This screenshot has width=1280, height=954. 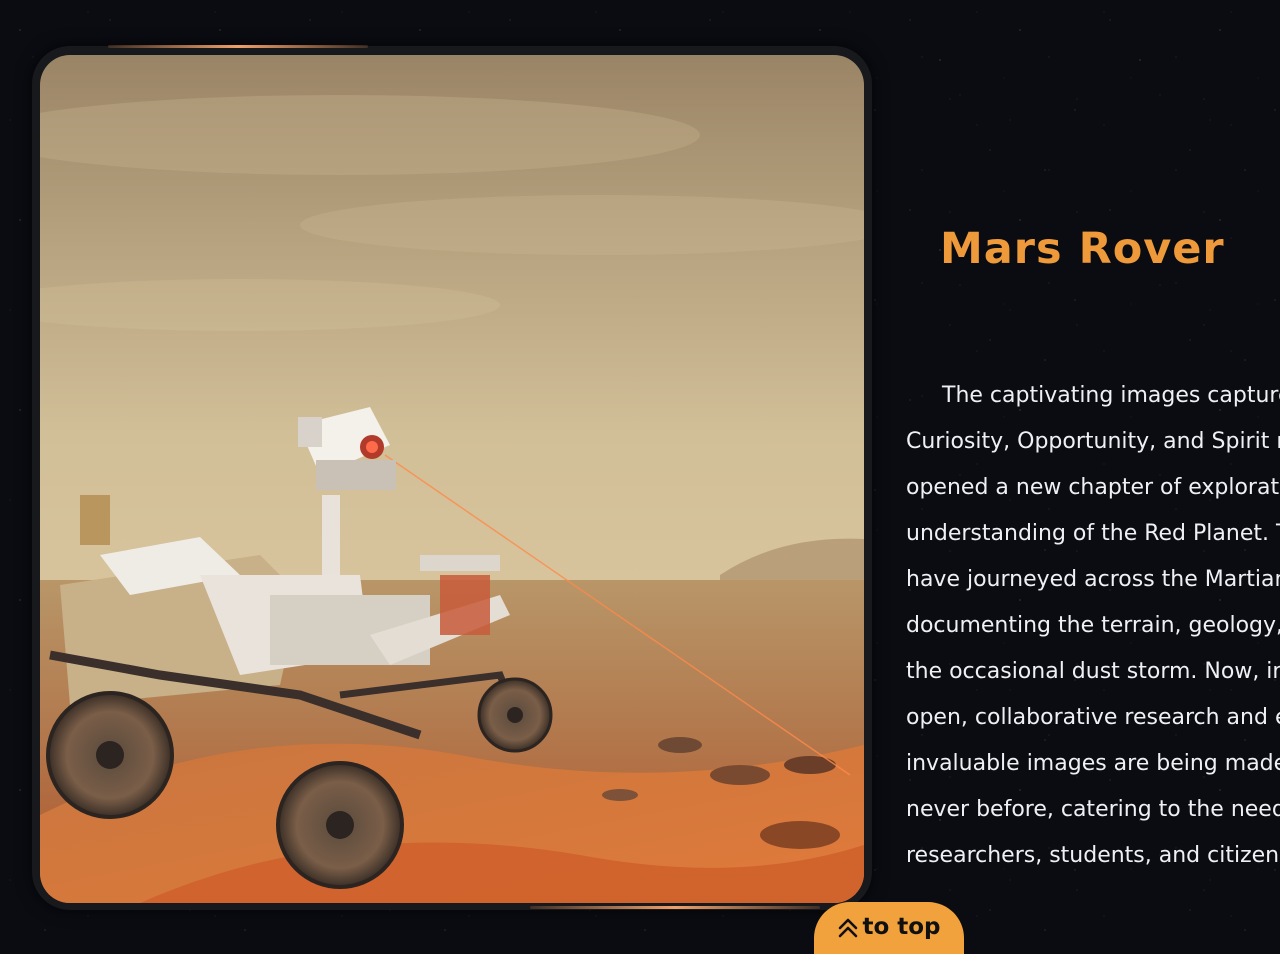 I want to click on to-top-button: to top, so click(x=889, y=928).